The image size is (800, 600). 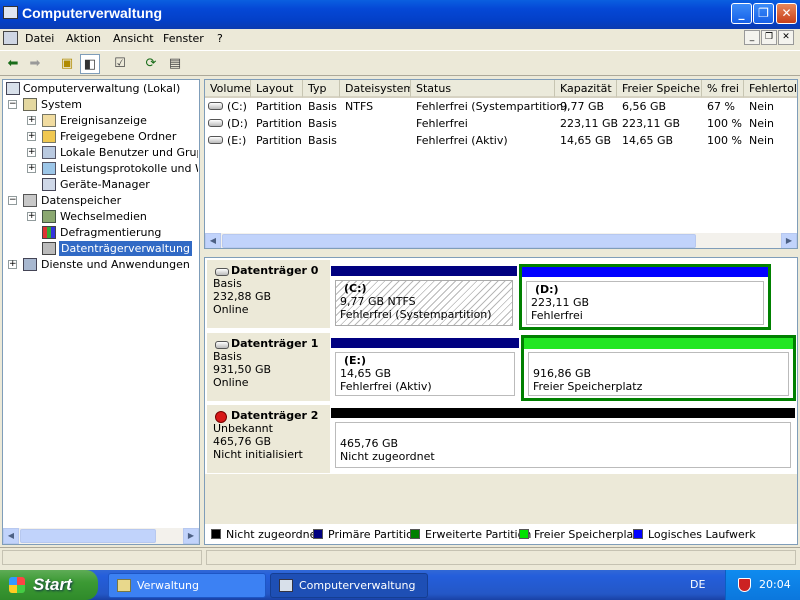 What do you see at coordinates (49, 184) in the screenshot?
I see `device-manager-icon` at bounding box center [49, 184].